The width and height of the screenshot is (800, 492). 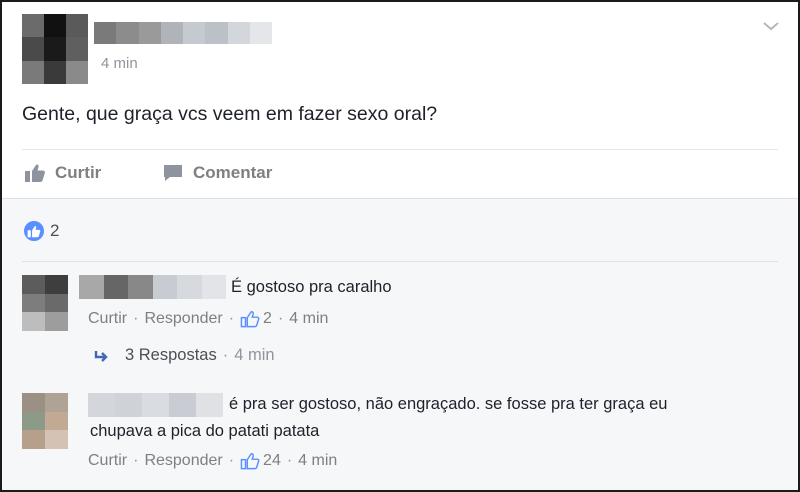 I want to click on post-timestamp: 4 min, so click(x=119, y=63).